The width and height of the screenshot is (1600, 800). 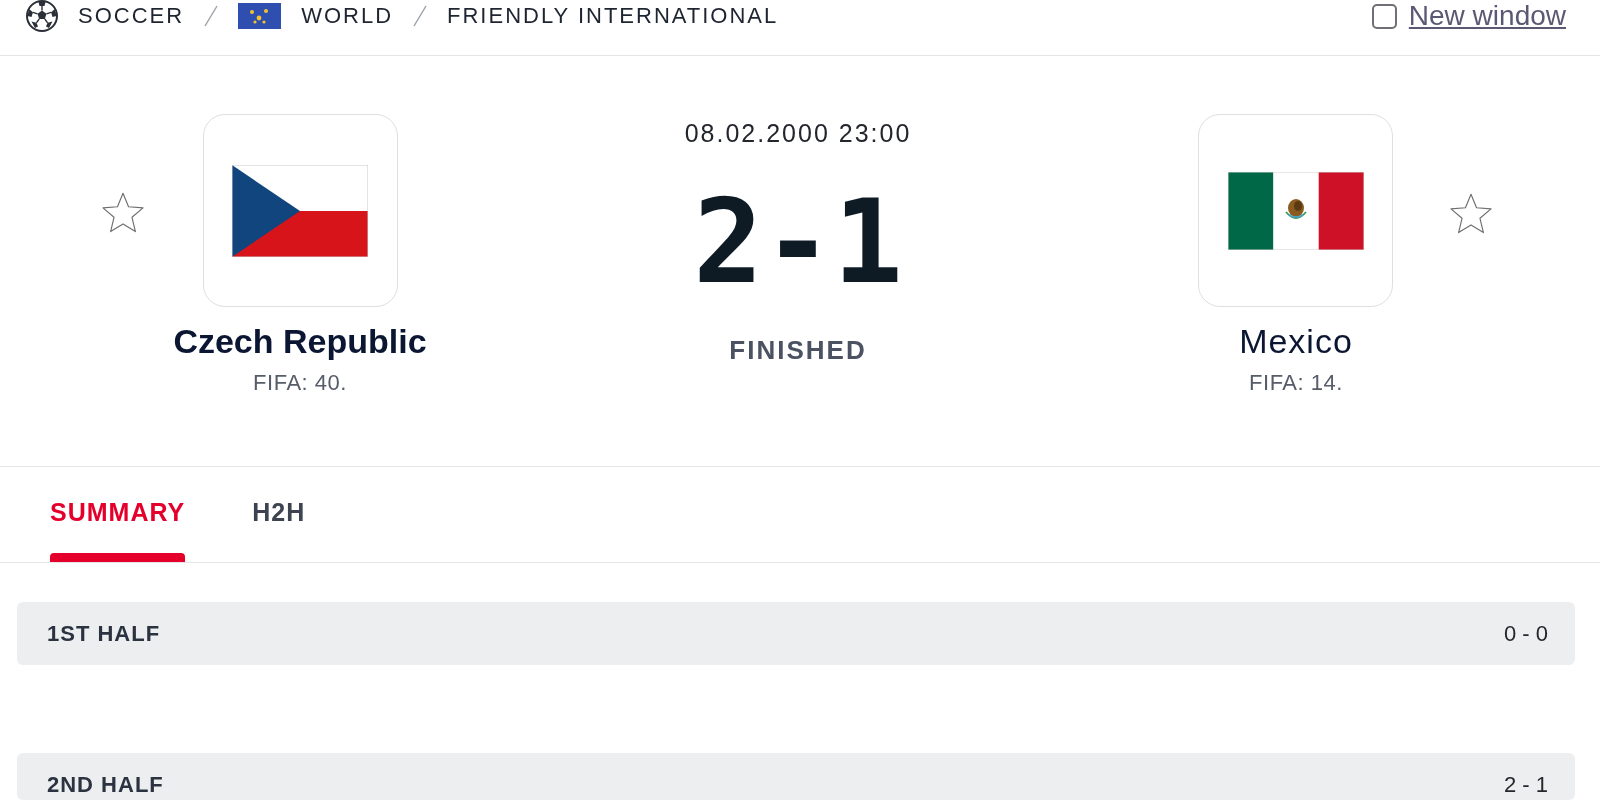 I want to click on match-status: FINISHED, so click(x=798, y=350).